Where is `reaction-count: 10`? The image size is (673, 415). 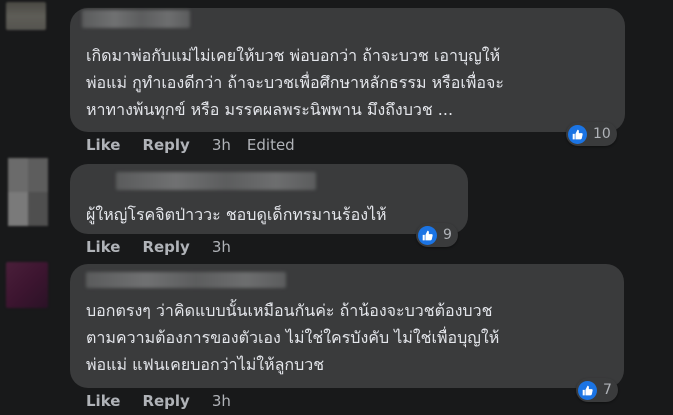 reaction-count: 10 is located at coordinates (591, 134).